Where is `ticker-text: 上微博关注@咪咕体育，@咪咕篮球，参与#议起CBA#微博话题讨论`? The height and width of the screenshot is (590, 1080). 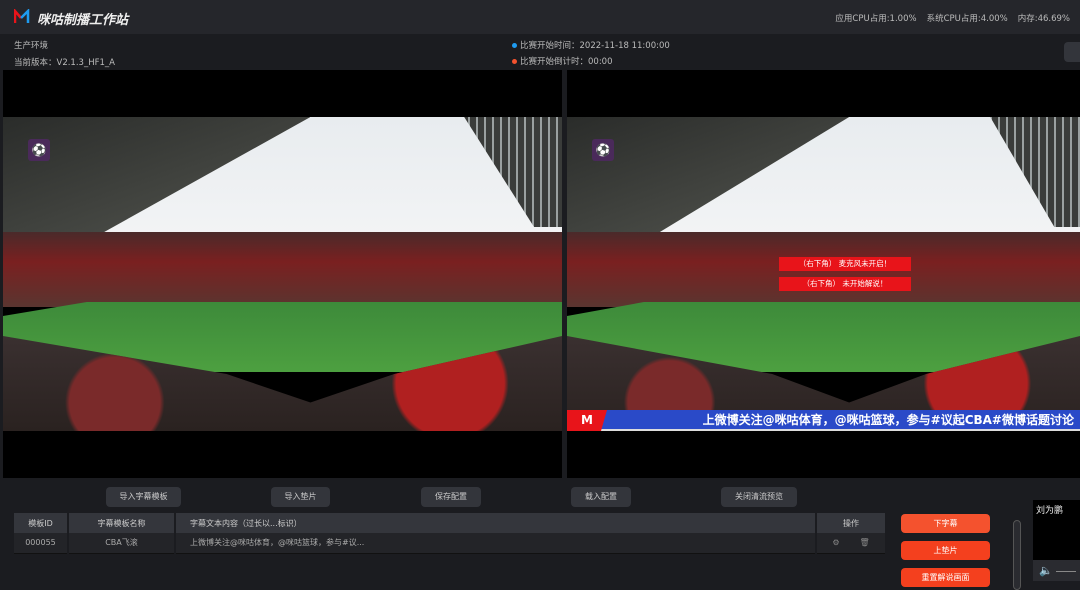 ticker-text: 上微博关注@咪咕体育，@咪咕篮球，参与#议起CBA#微博话题讨论 is located at coordinates (888, 420).